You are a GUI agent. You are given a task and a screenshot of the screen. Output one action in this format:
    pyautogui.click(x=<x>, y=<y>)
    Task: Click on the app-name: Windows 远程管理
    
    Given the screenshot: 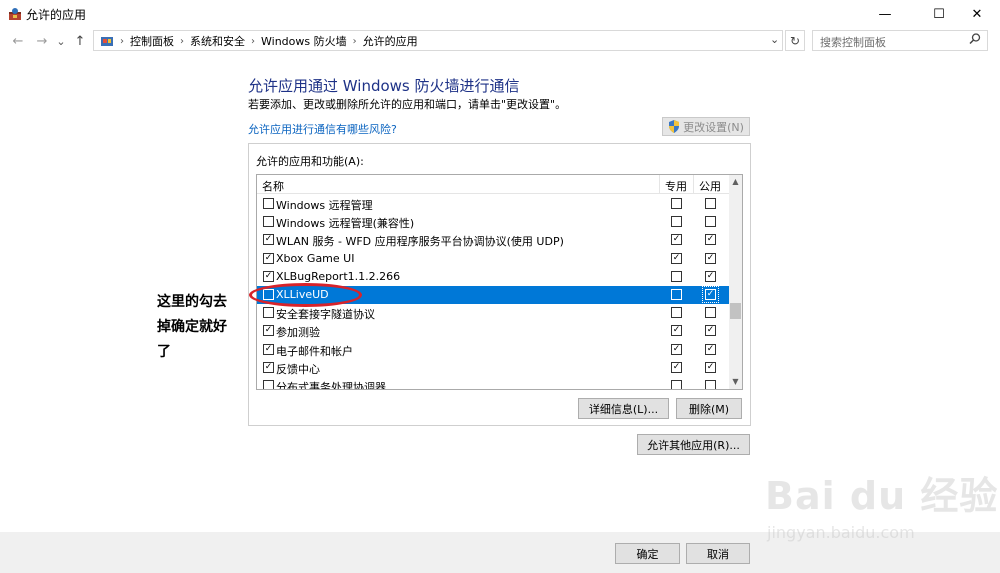 What is the action you would take?
    pyautogui.click(x=324, y=205)
    